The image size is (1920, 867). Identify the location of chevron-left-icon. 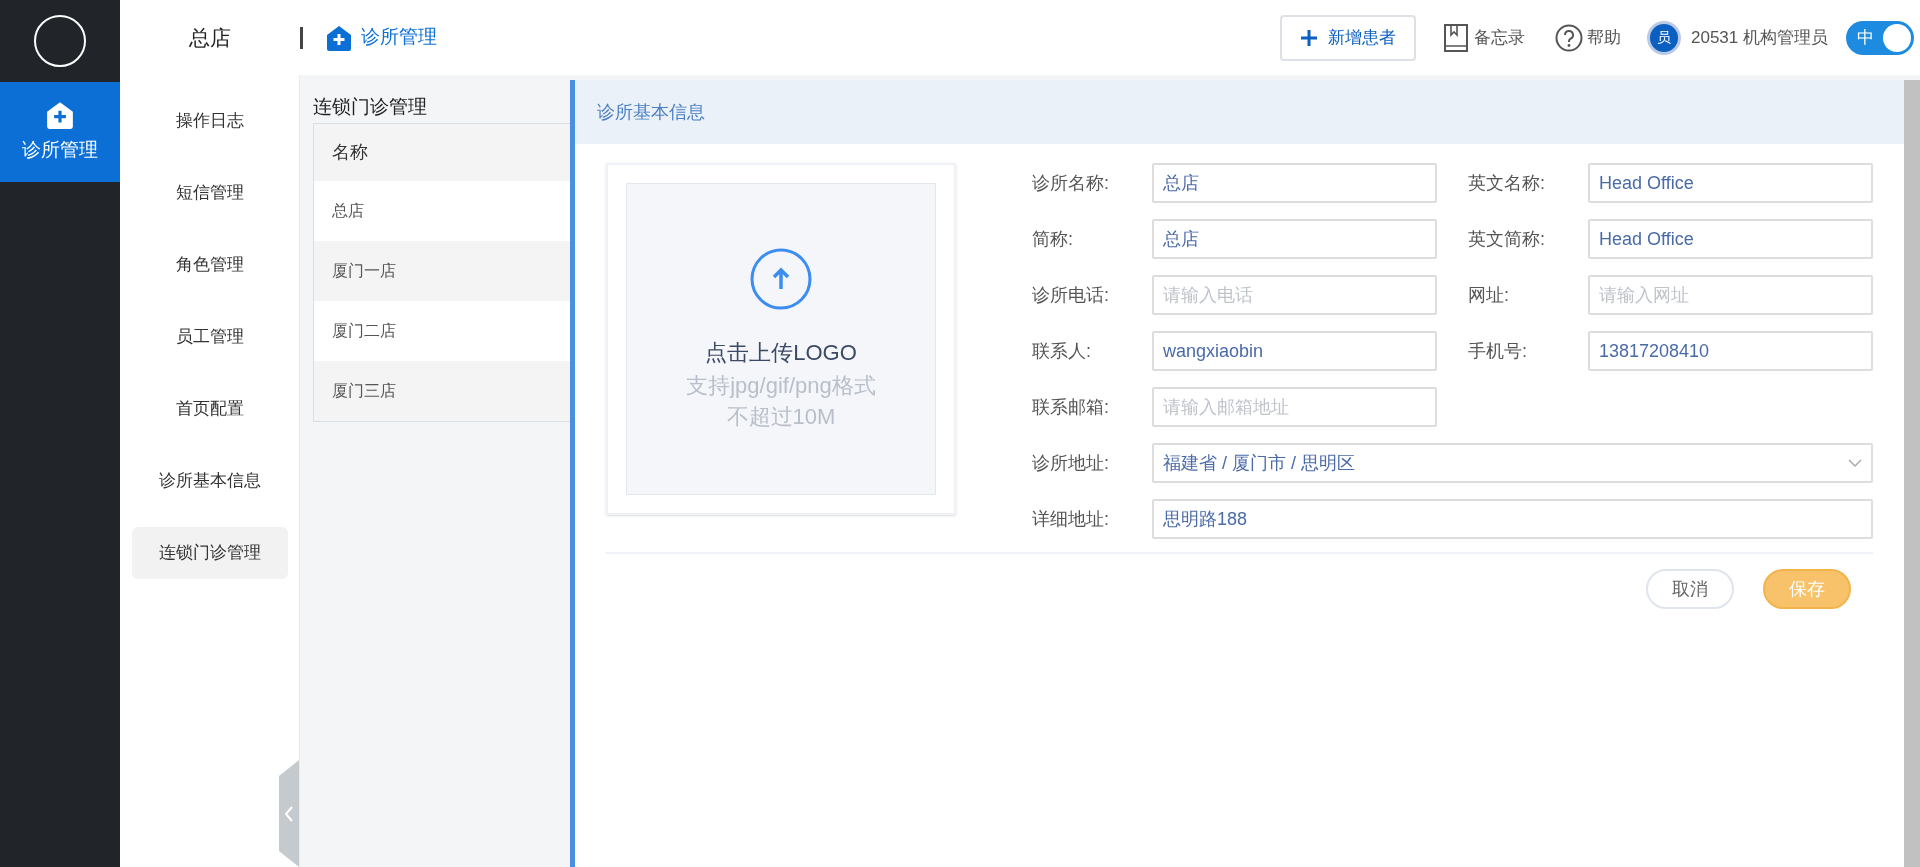
(289, 813).